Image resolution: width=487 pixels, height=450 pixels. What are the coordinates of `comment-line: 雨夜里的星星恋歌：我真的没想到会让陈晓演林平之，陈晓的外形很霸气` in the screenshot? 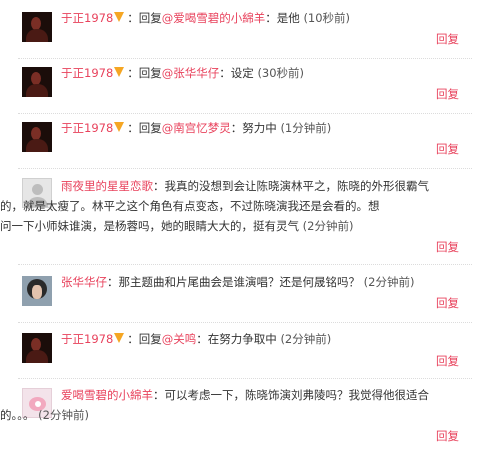 It's located at (263, 186).